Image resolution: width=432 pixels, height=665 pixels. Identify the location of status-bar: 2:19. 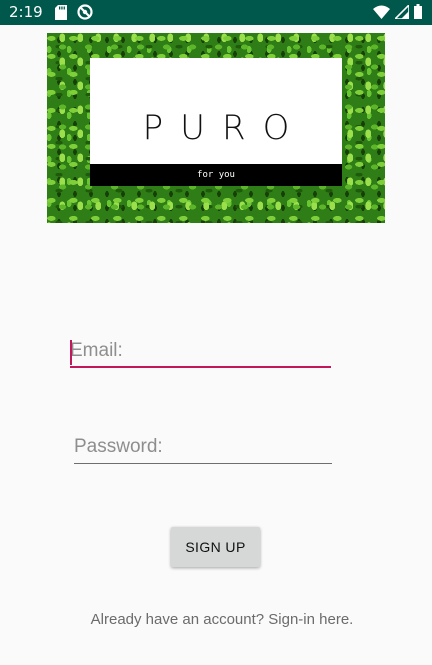
(216, 12).